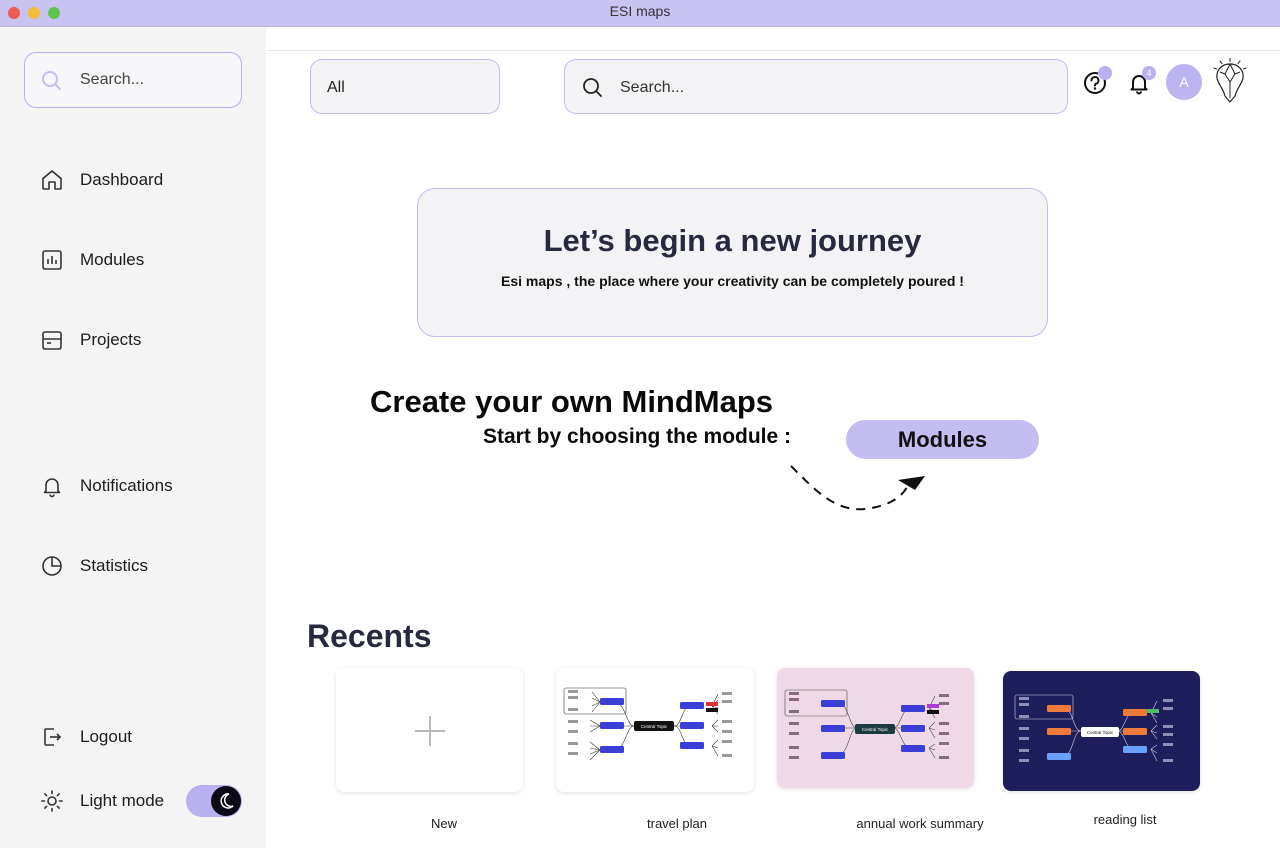 Image resolution: width=1280 pixels, height=848 pixels. I want to click on sidebar-item-notifications: Notifications, so click(140, 486).